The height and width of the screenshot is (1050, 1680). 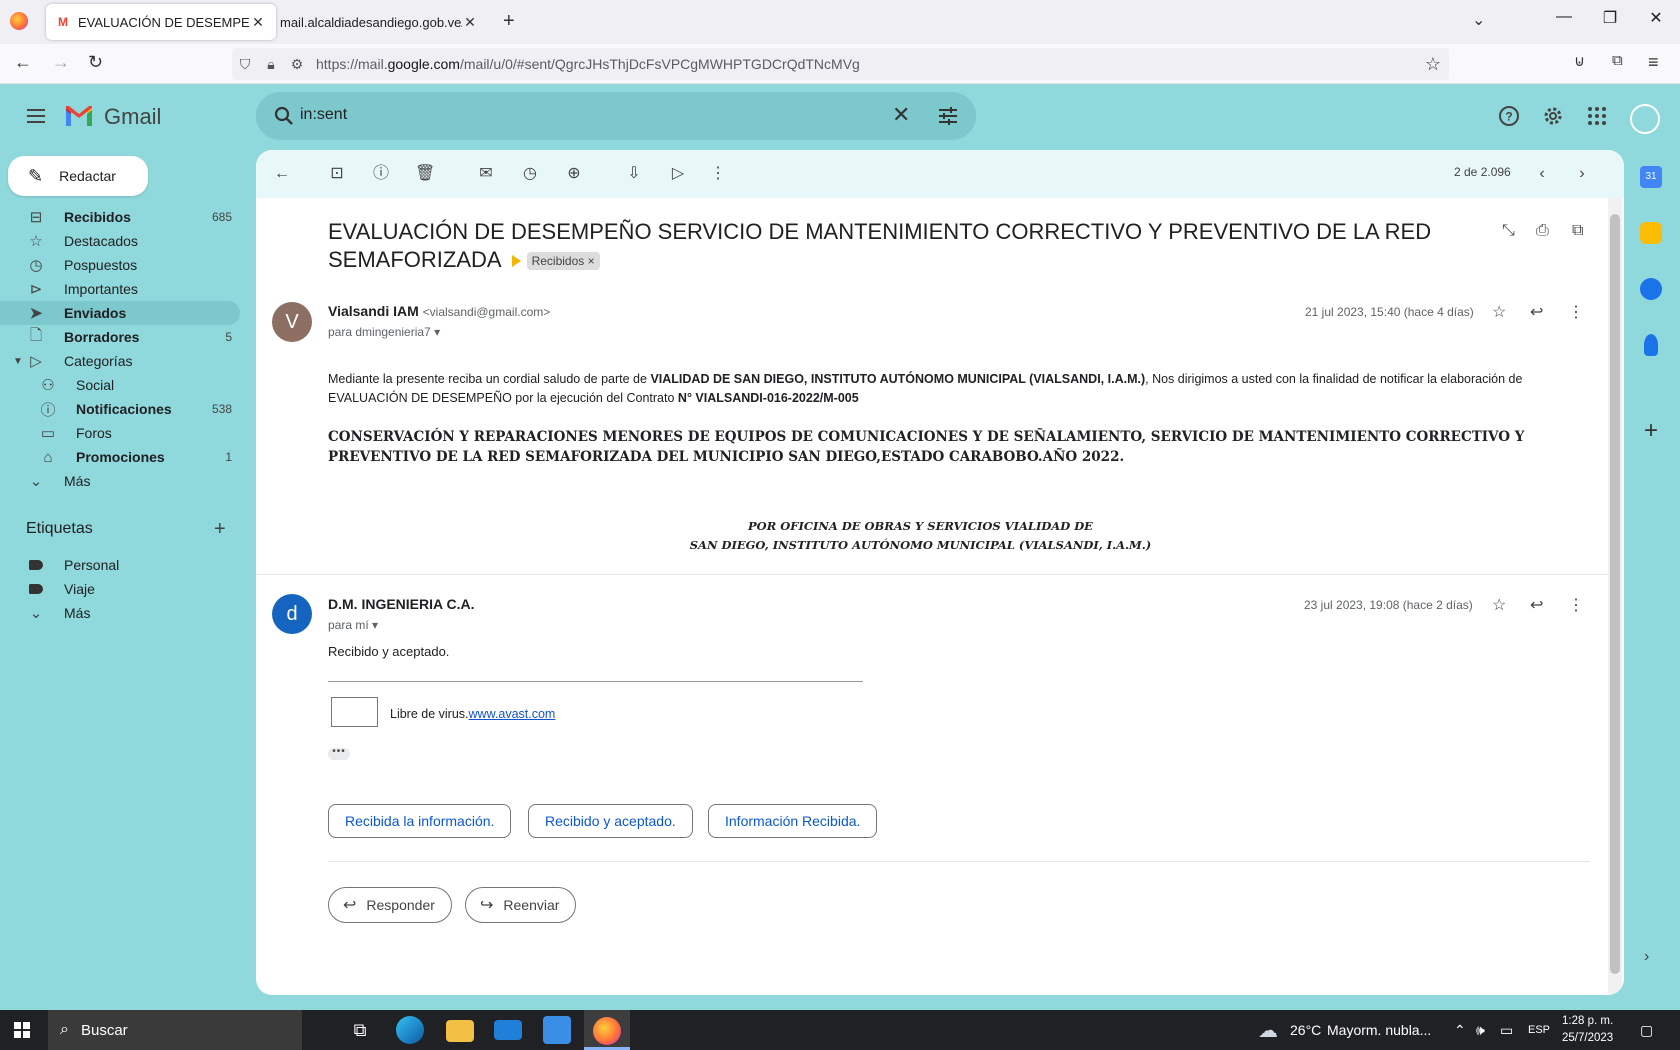 What do you see at coordinates (120, 589) in the screenshot?
I see `sidebar-label-viaje: Viaje` at bounding box center [120, 589].